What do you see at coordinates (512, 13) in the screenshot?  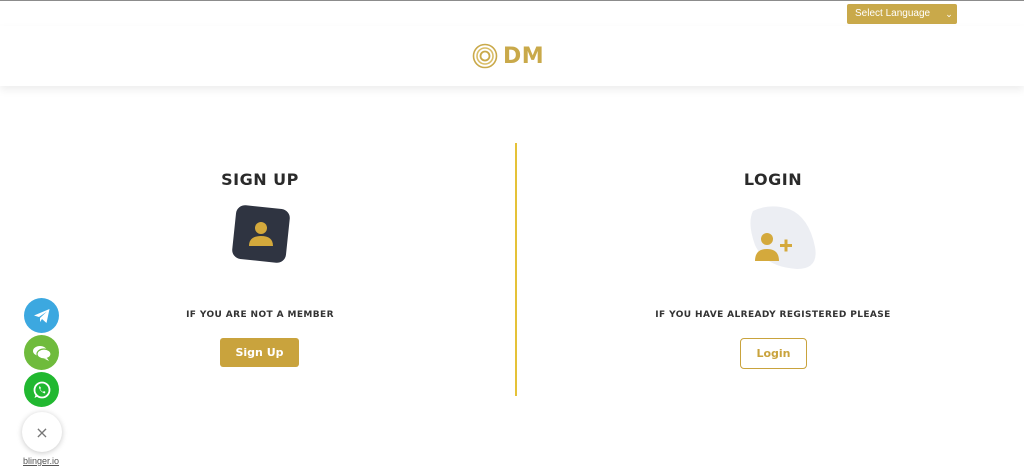 I see `language-bar: Select Language ⌄` at bounding box center [512, 13].